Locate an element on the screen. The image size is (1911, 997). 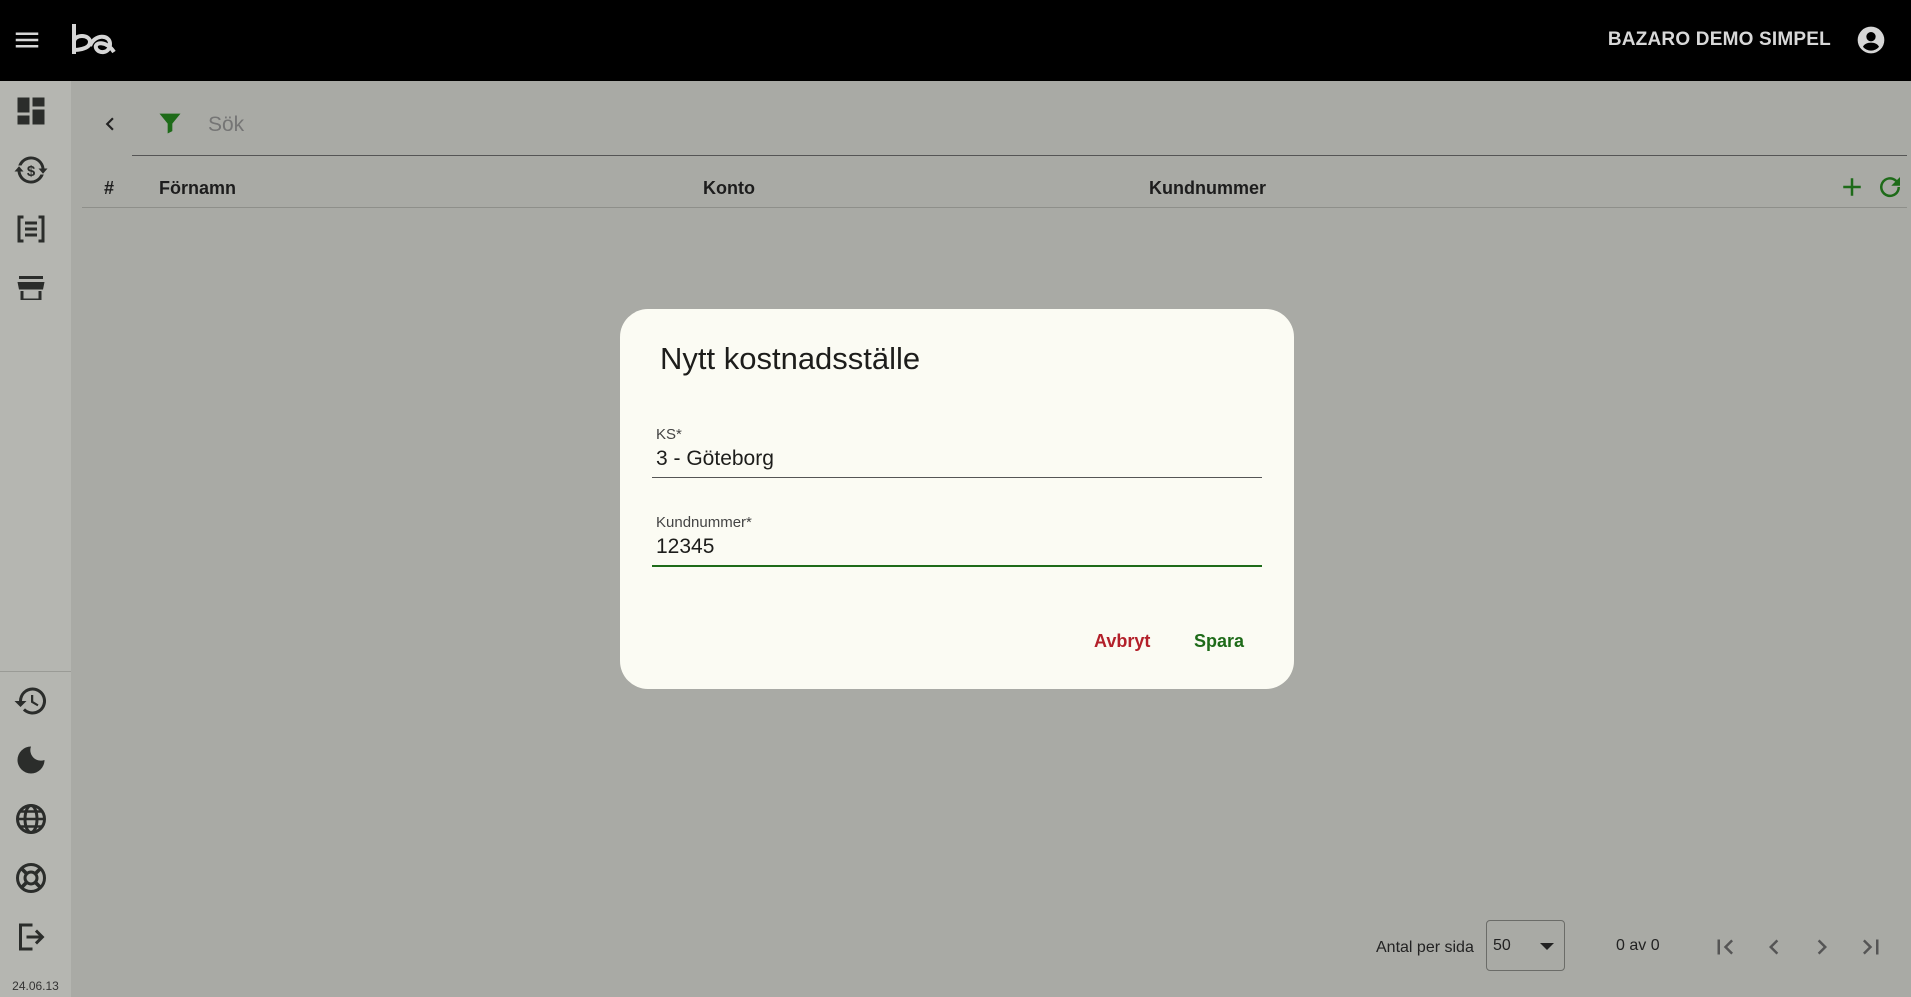
table-header: # Förnamn Konto Kundnummer is located at coordinates (994, 187).